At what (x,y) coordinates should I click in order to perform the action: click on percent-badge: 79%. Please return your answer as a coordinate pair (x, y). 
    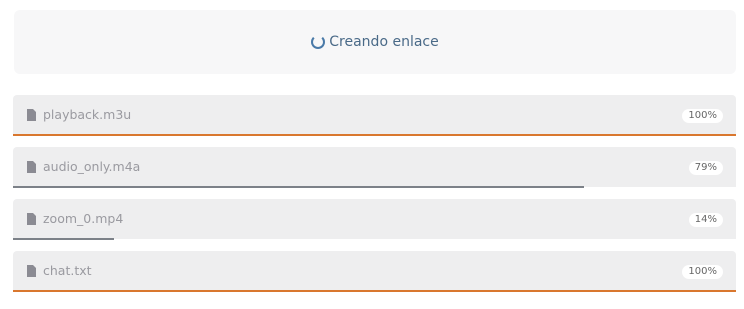
    Looking at the image, I should click on (705, 168).